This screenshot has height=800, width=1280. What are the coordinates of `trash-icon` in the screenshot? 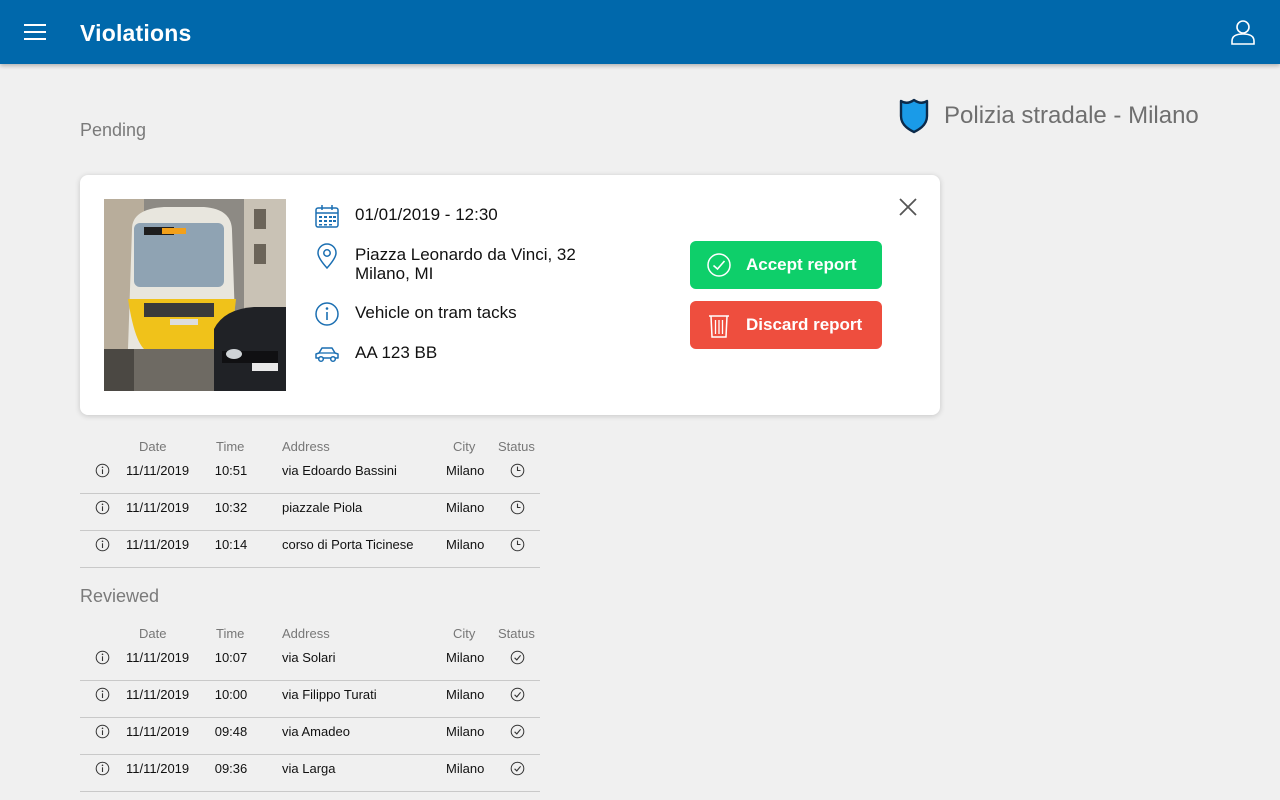 It's located at (719, 326).